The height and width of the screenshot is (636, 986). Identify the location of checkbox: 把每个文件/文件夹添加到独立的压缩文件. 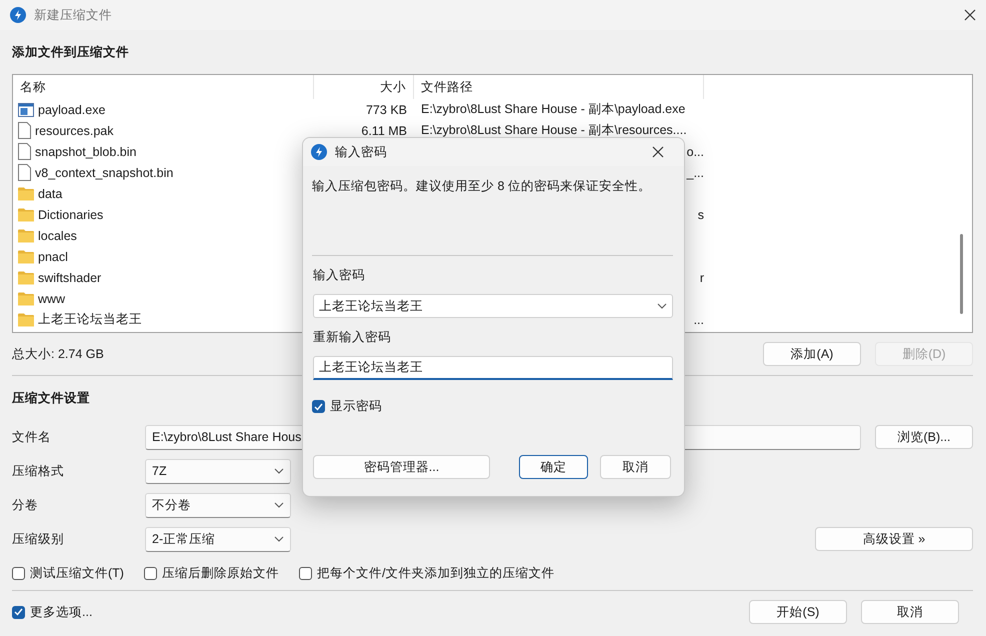
(426, 573).